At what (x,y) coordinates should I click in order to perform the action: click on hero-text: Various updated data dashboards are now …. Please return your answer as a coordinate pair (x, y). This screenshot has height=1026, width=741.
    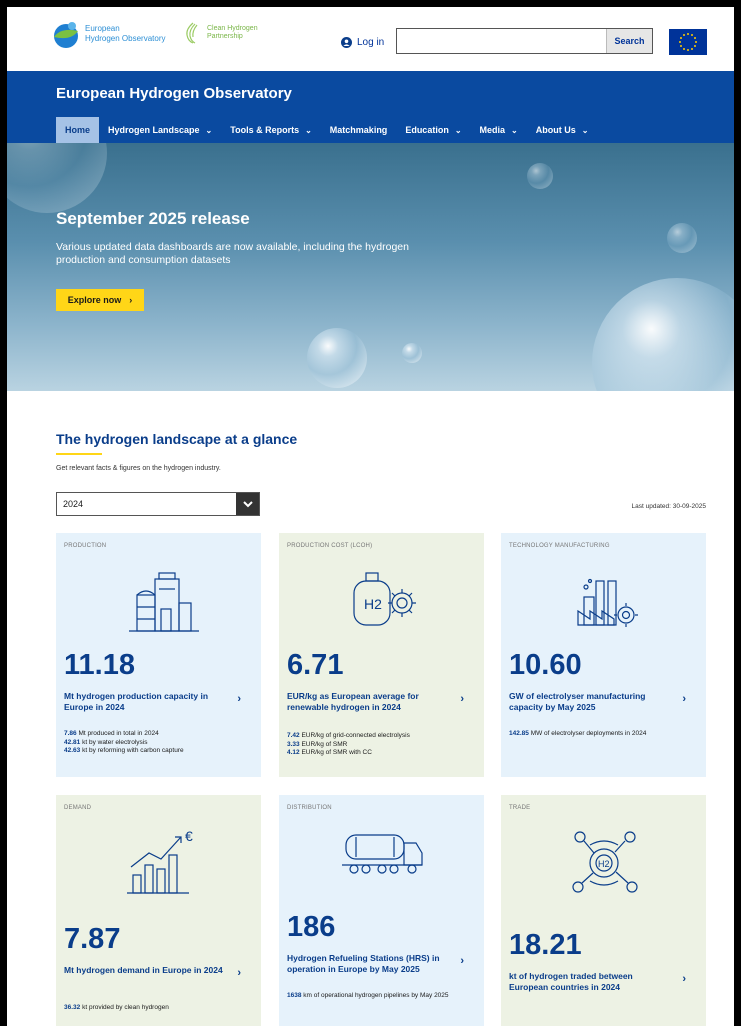
    Looking at the image, I should click on (232, 253).